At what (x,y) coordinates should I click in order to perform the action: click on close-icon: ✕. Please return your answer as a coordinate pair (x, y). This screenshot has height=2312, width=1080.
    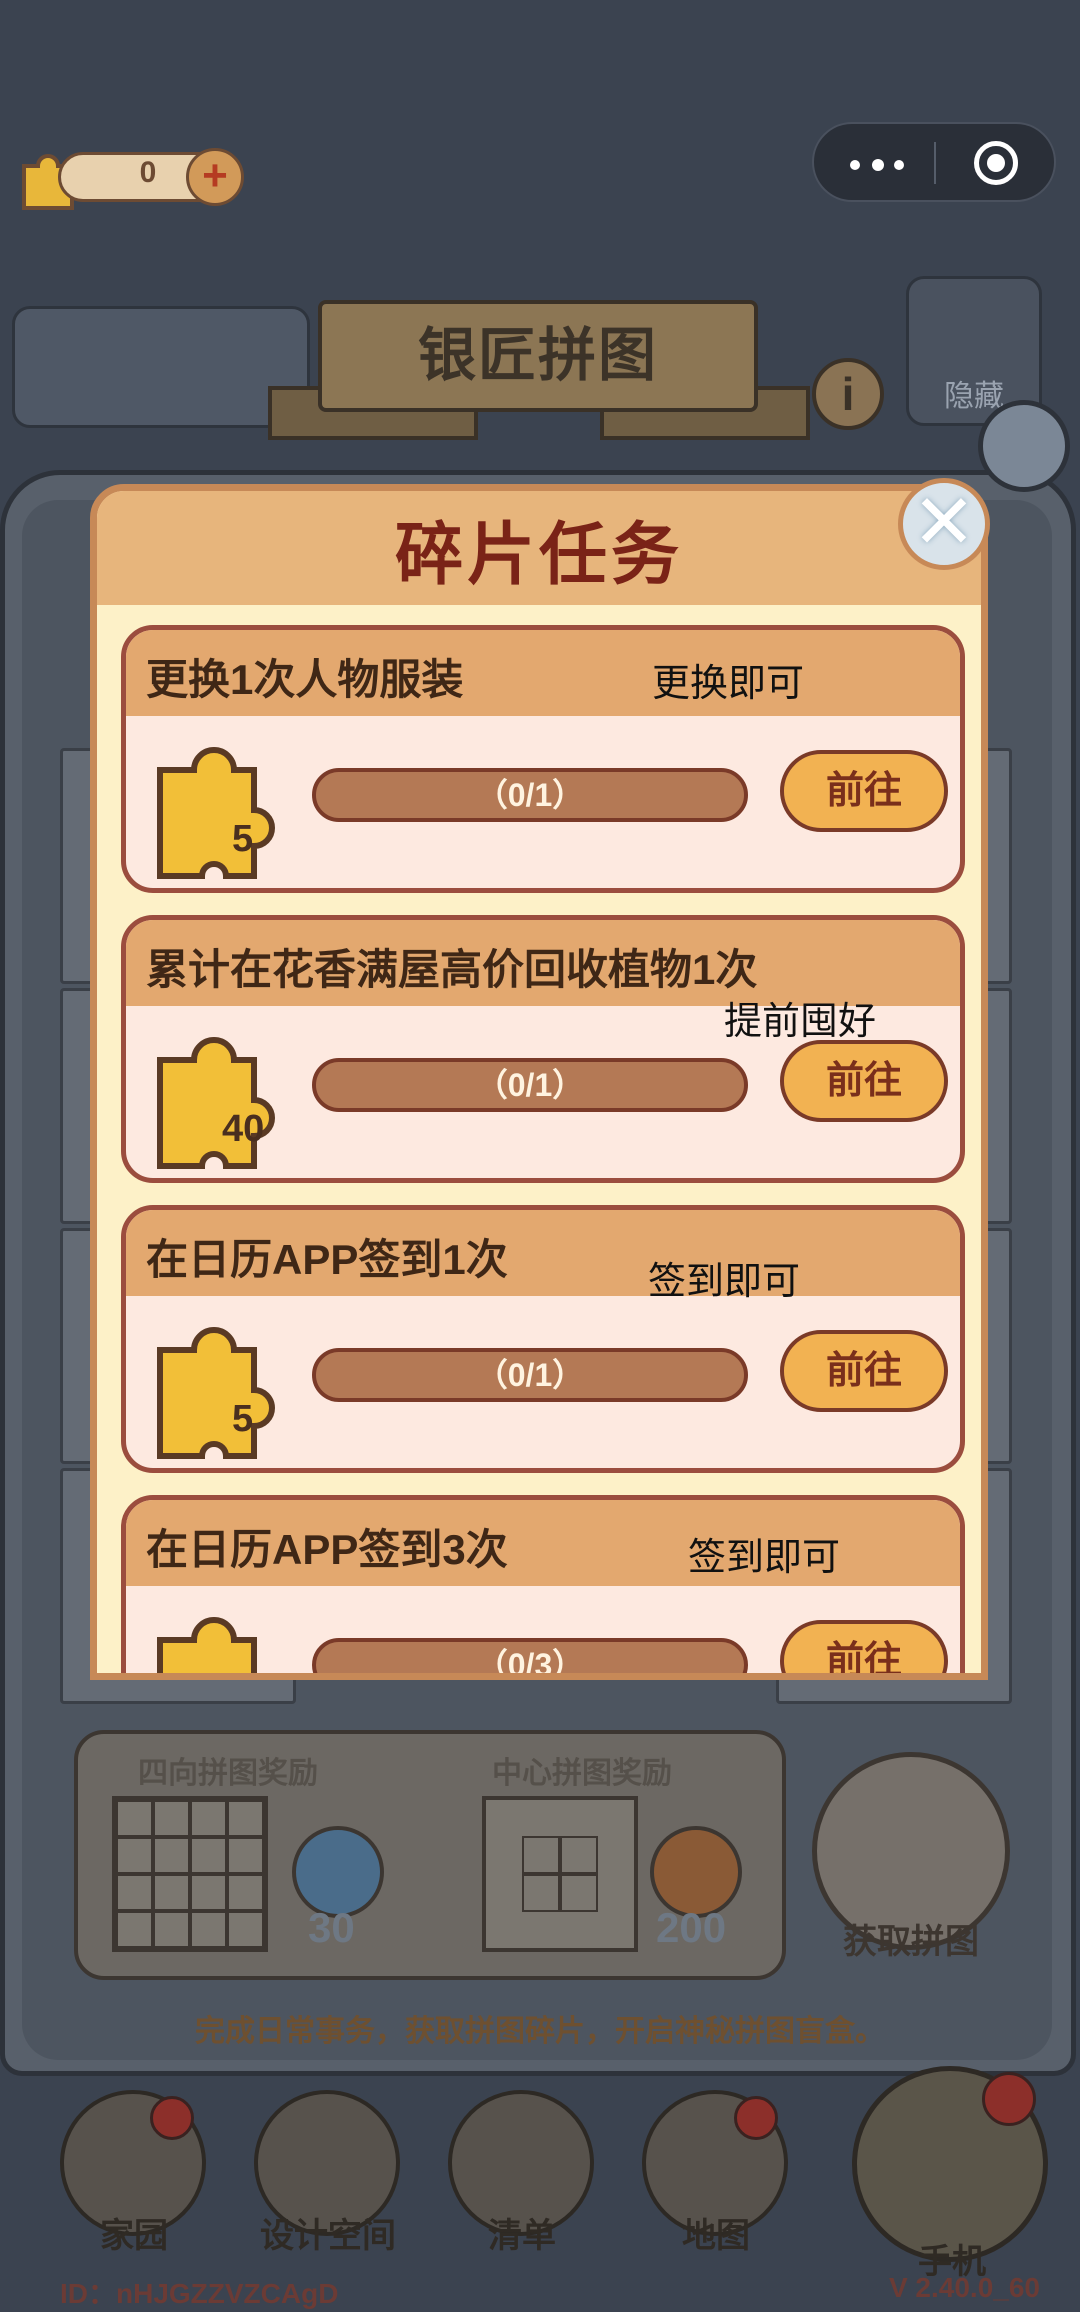
    Looking at the image, I should click on (944, 522).